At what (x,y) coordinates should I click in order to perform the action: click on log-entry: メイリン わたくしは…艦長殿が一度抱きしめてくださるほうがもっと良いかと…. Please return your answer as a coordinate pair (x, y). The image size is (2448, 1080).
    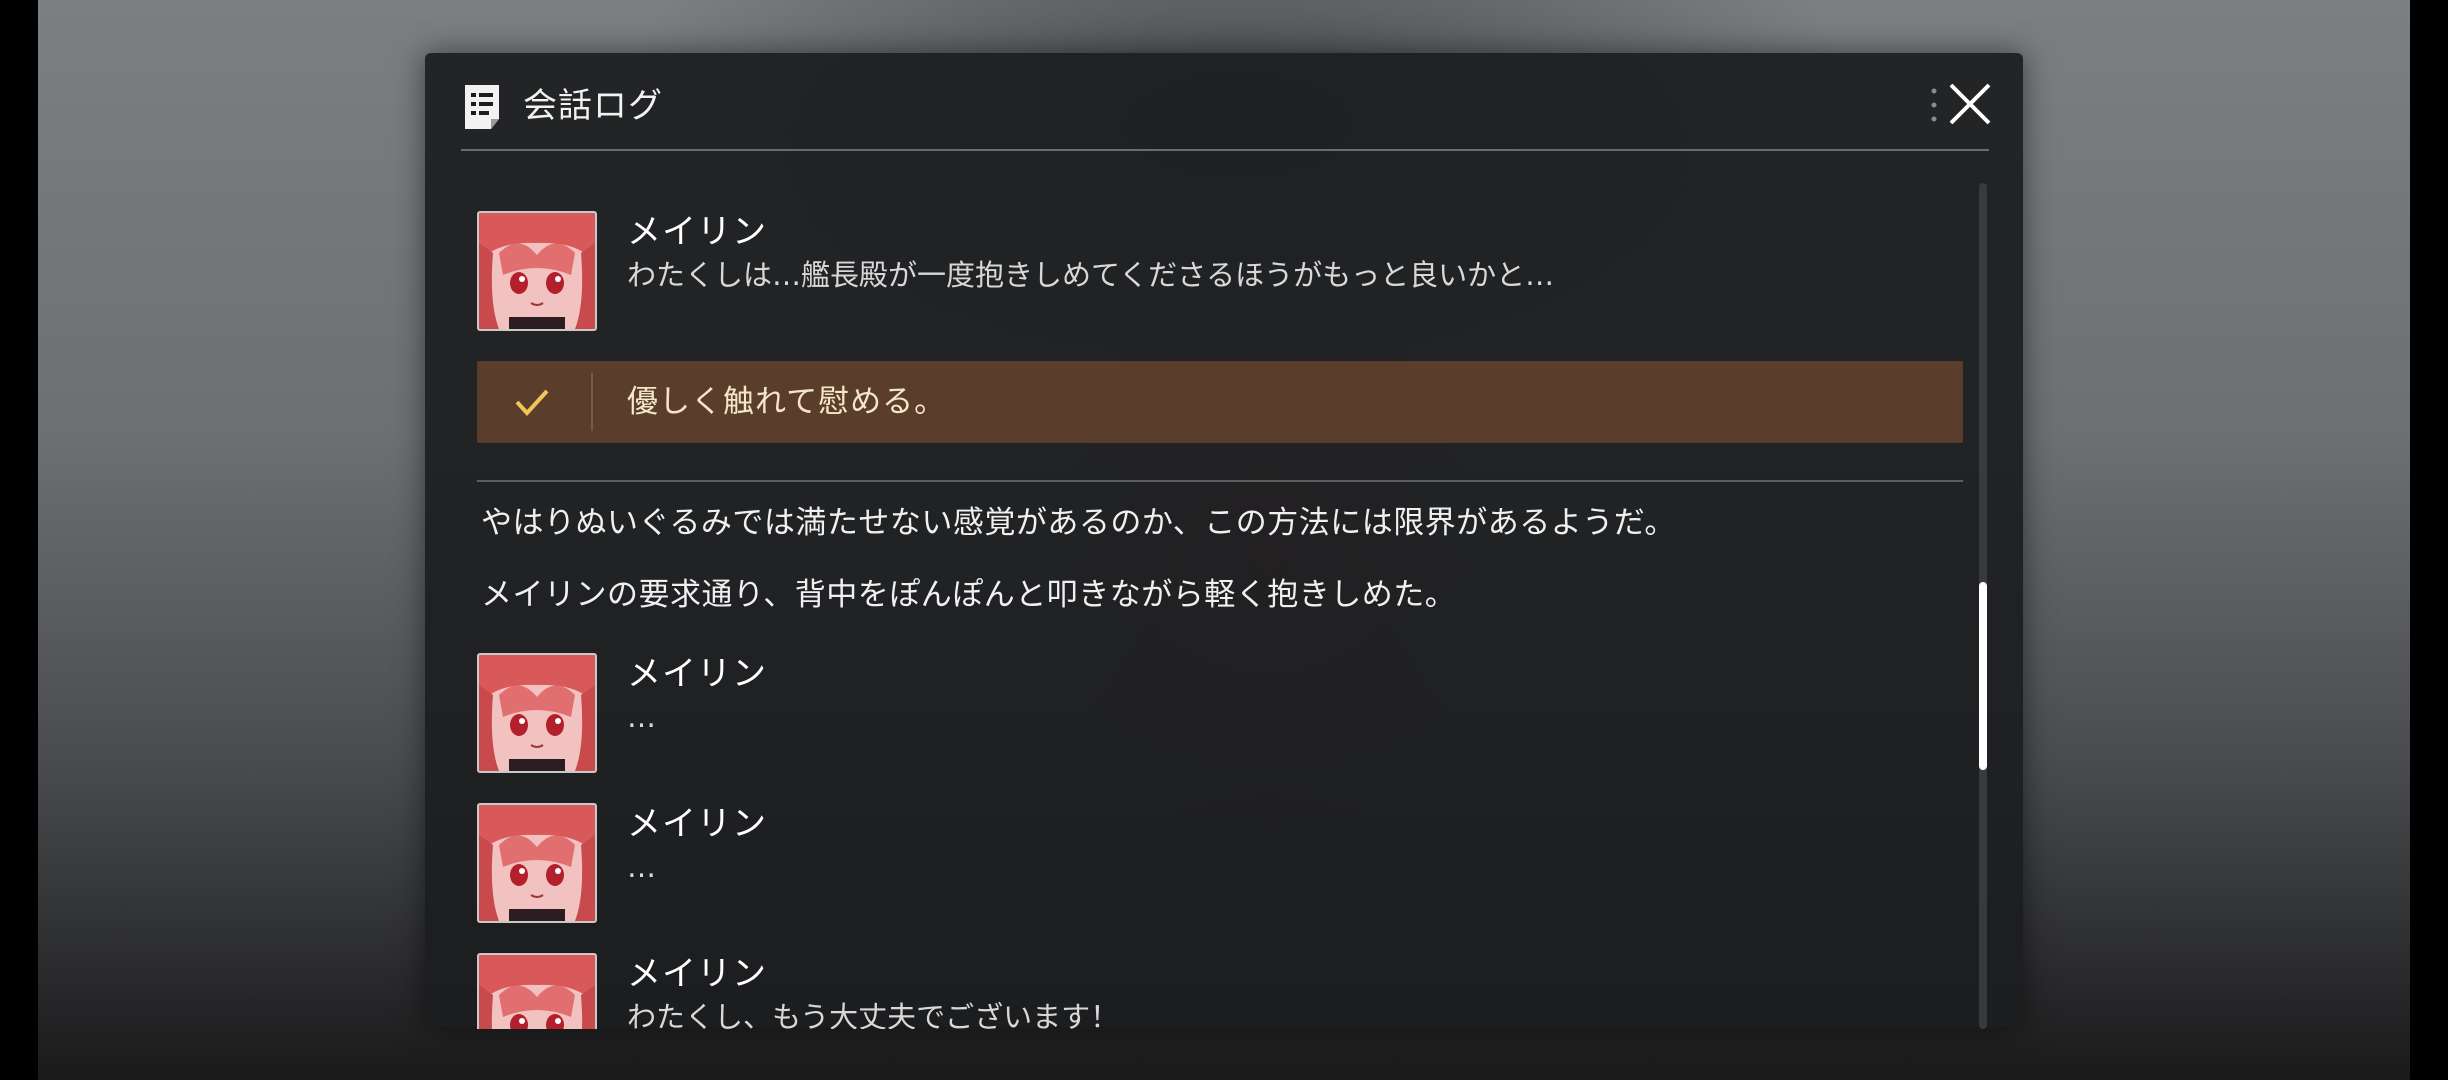
    Looking at the image, I should click on (1217, 272).